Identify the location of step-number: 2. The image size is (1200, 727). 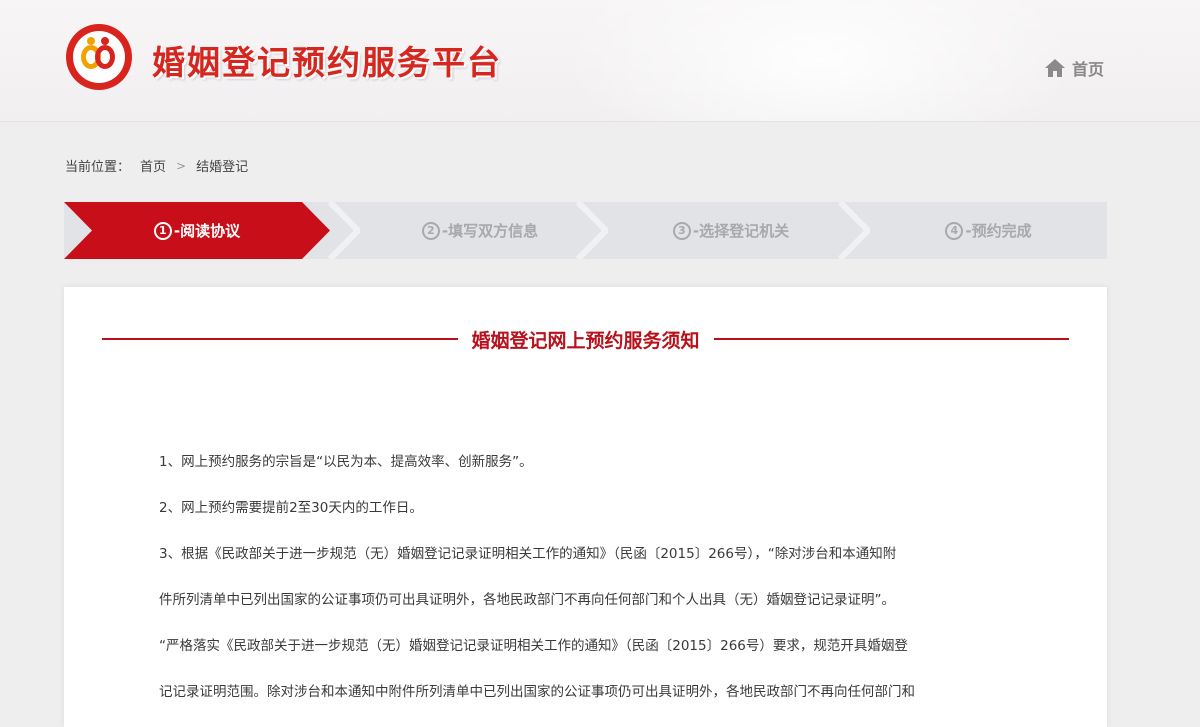
(430, 230).